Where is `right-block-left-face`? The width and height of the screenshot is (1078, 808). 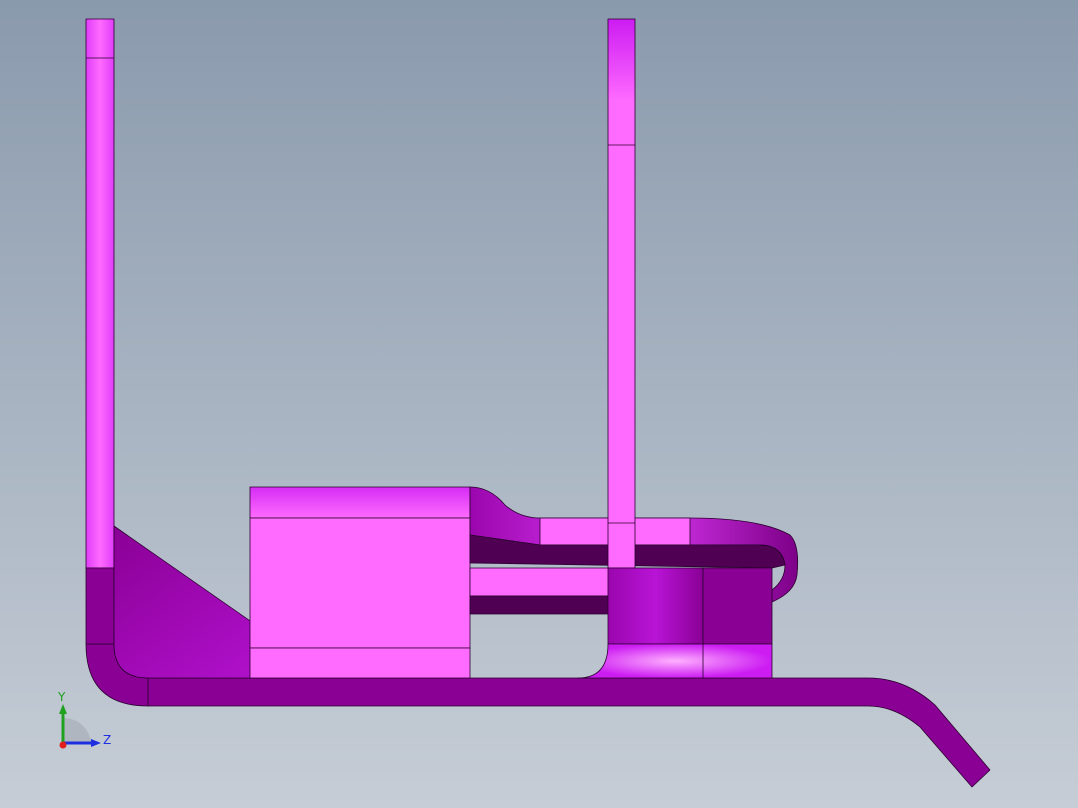 right-block-left-face is located at coordinates (655, 606).